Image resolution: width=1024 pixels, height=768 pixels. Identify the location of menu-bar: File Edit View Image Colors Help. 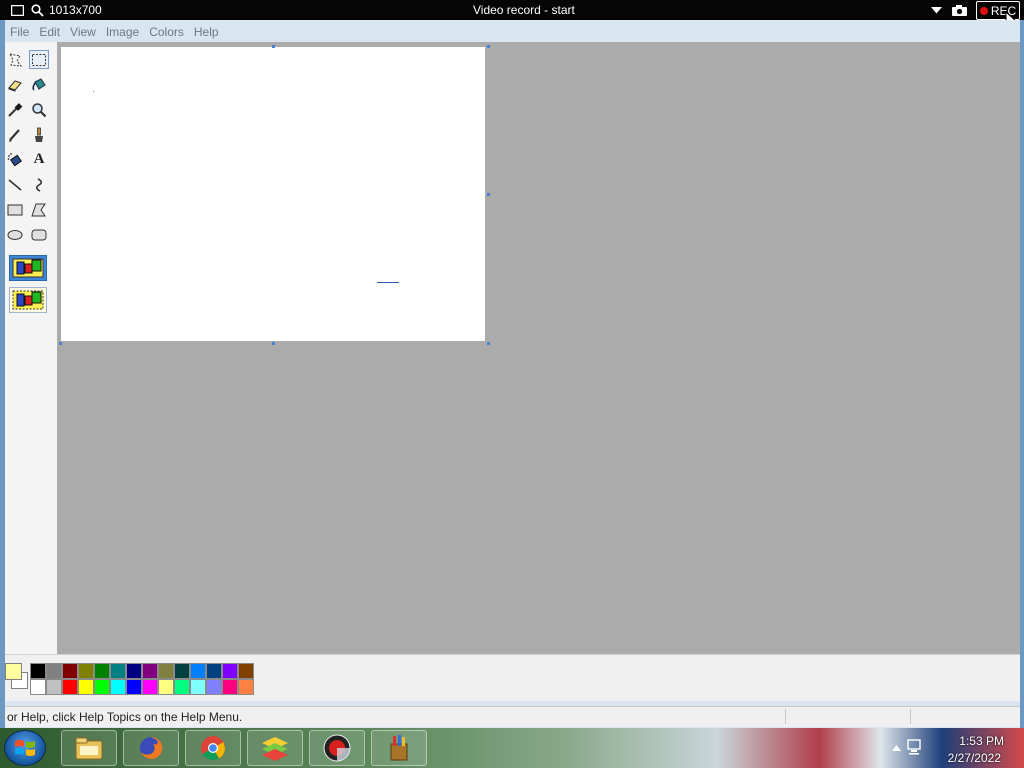
(114, 32).